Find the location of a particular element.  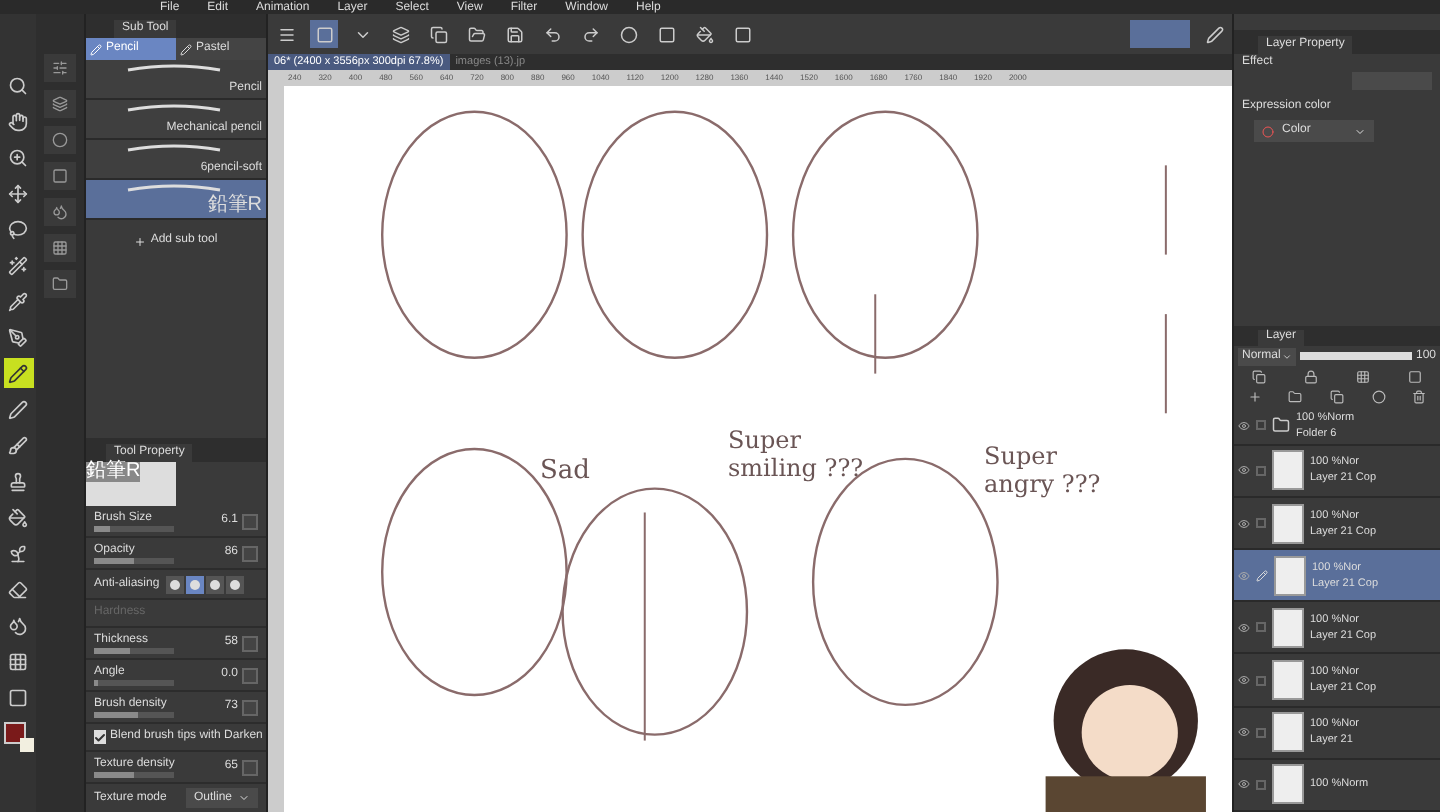

toolbar-icon is located at coordinates (324, 34).